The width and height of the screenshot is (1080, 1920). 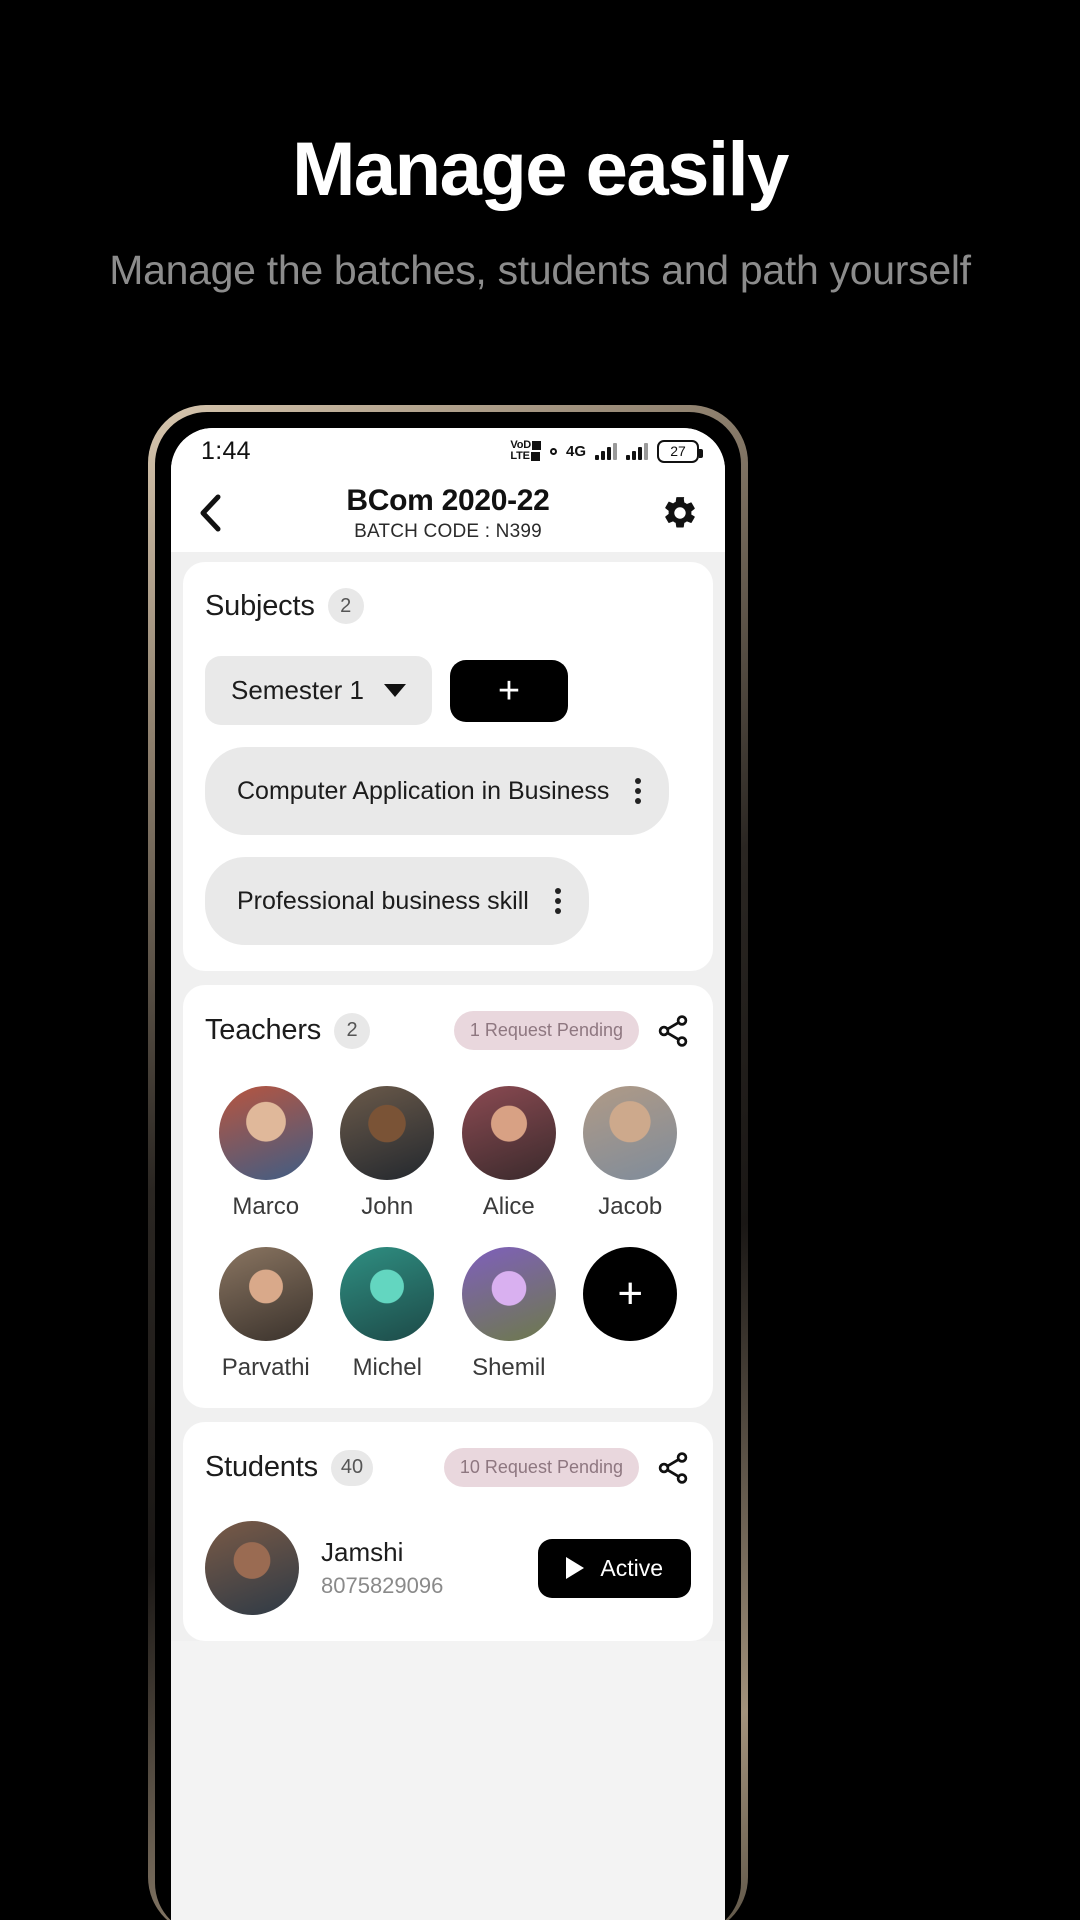 I want to click on signal-bars-sim1-icon, so click(x=606, y=451).